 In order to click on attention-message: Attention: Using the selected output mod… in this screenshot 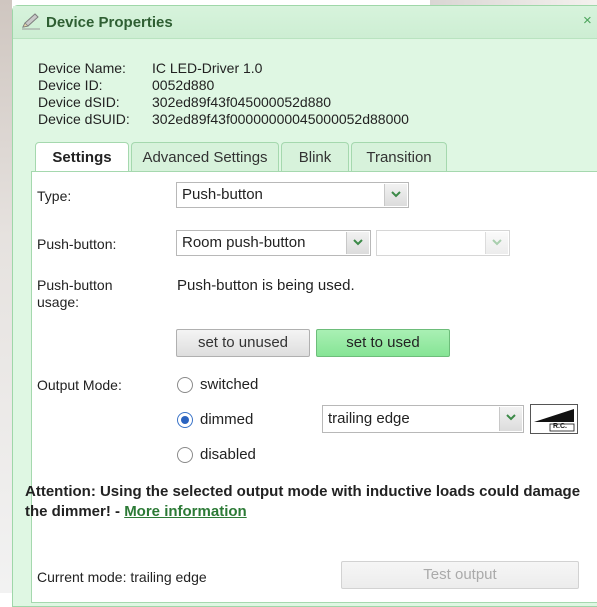, I will do `click(305, 502)`.